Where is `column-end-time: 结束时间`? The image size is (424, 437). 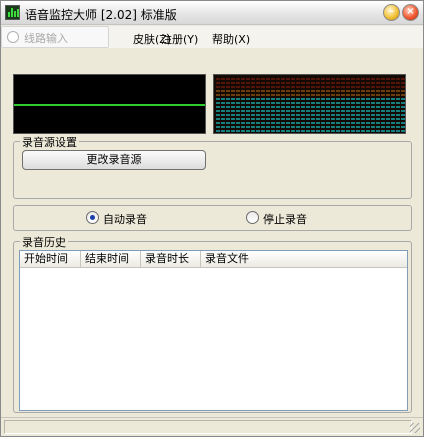 column-end-time: 结束时间 is located at coordinates (111, 259).